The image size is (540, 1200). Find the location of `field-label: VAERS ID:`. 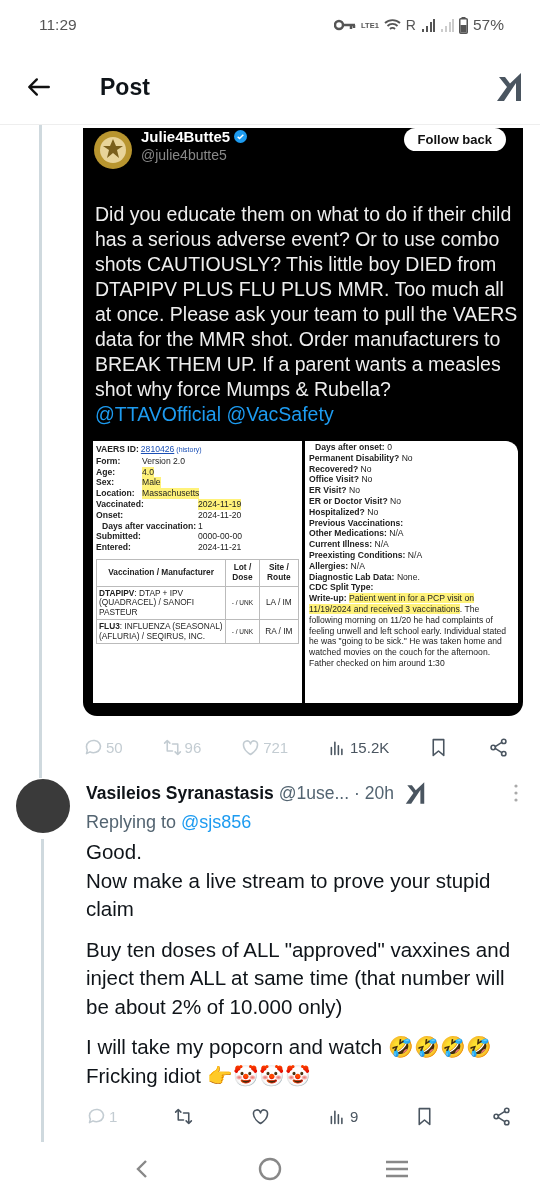

field-label: VAERS ID: is located at coordinates (117, 449).